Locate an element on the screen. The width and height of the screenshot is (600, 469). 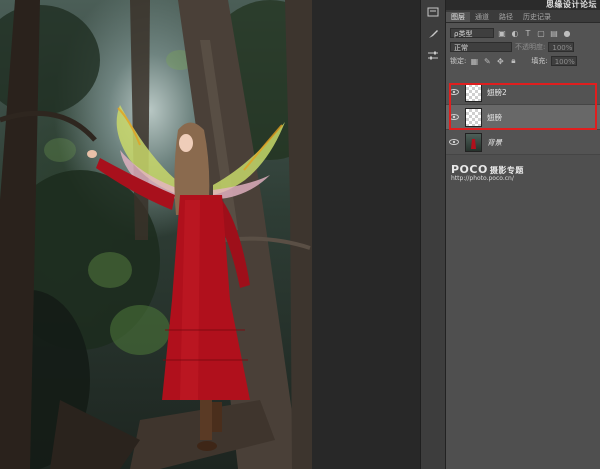
lock-transparency-icon: ▦ is located at coordinates (474, 61).